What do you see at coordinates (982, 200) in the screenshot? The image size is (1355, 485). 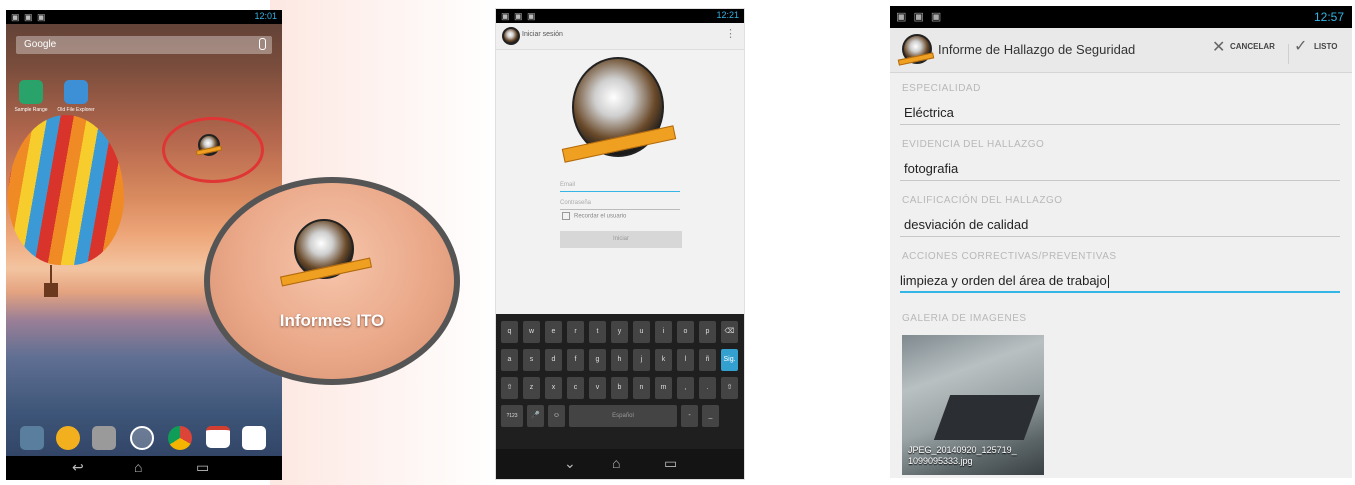 I see `field-label-calificacion: CALIFICACIÓN DEL HALLAZGO` at bounding box center [982, 200].